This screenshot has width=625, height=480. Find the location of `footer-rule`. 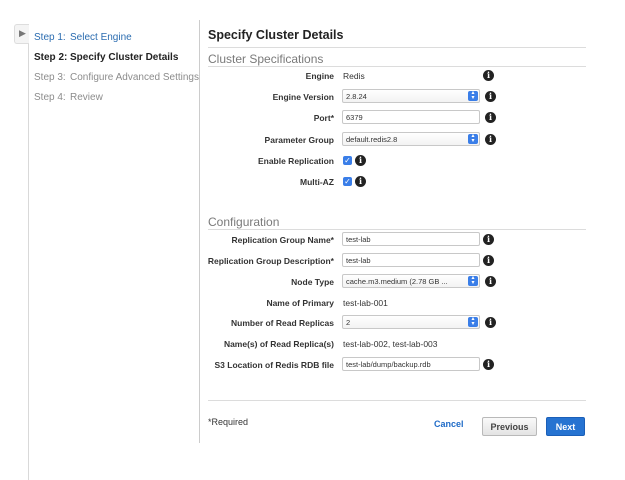

footer-rule is located at coordinates (397, 400).